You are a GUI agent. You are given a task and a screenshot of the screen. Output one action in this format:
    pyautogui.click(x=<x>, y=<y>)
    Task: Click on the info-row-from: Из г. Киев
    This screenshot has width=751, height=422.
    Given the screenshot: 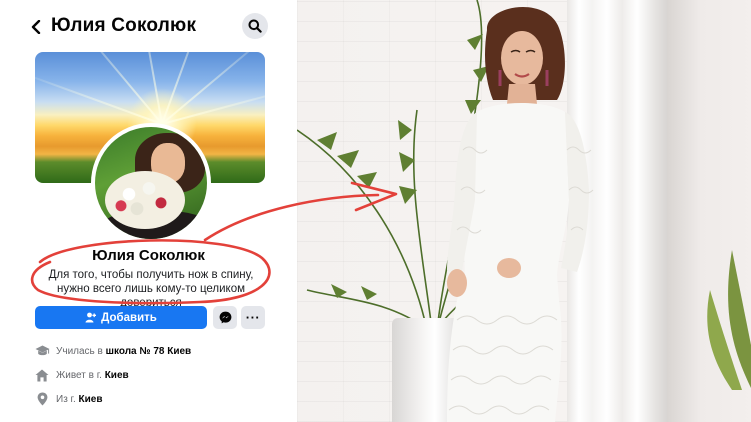 What is the action you would take?
    pyautogui.click(x=68, y=399)
    